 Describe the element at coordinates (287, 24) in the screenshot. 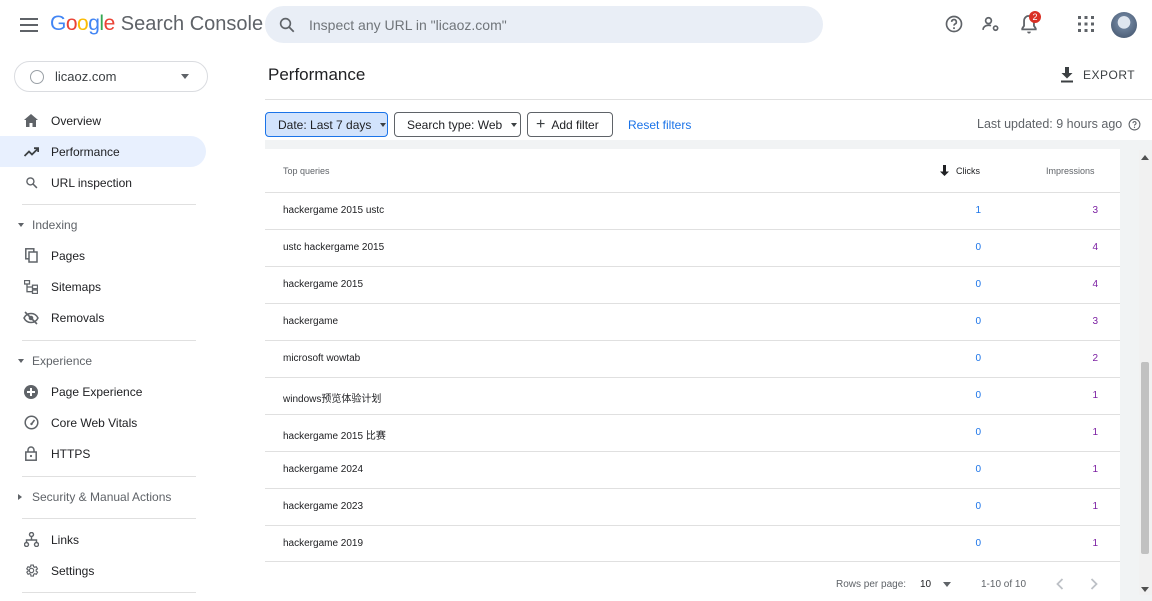

I see `search-icon` at that location.